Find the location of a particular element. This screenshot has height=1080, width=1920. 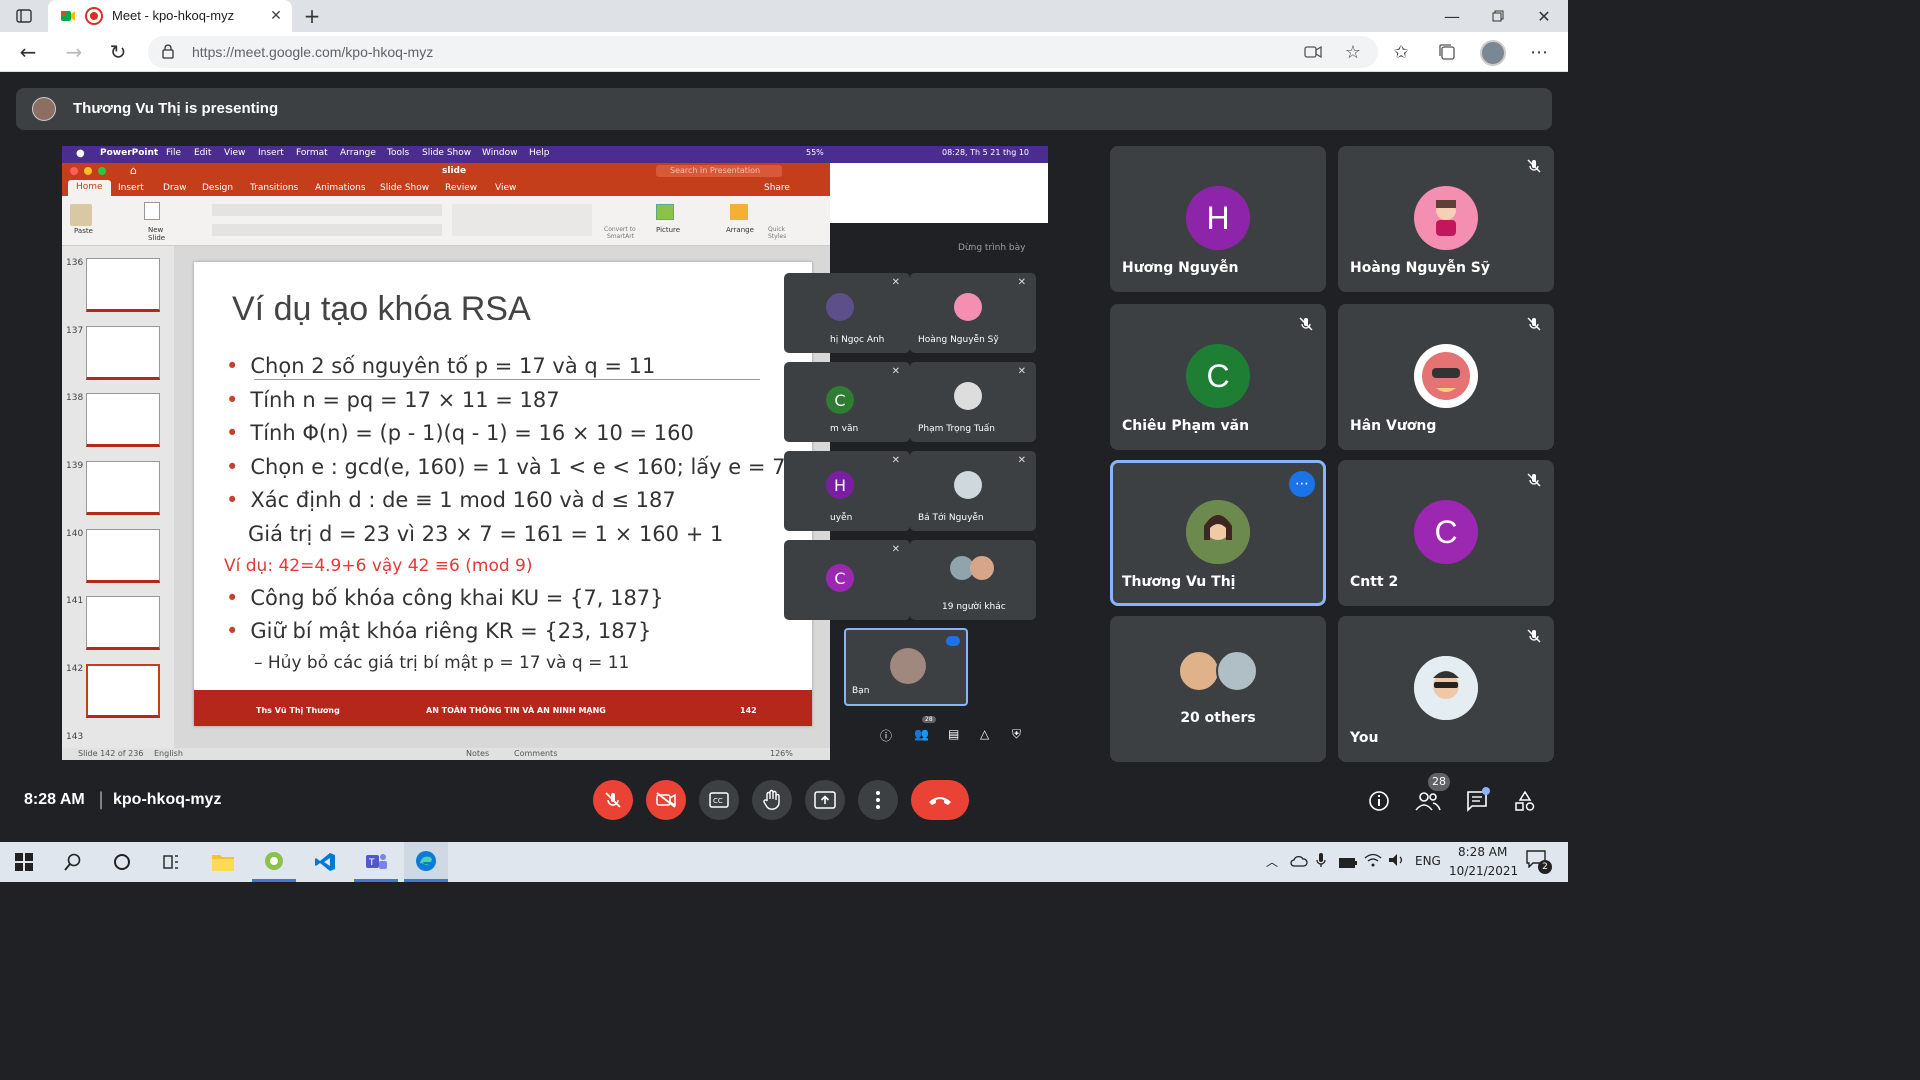

people-button is located at coordinates (1428, 801).